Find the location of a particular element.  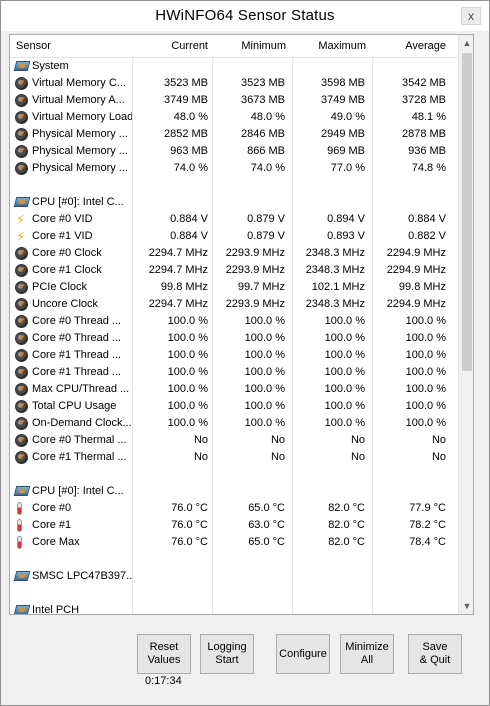

close-button: x is located at coordinates (471, 16).